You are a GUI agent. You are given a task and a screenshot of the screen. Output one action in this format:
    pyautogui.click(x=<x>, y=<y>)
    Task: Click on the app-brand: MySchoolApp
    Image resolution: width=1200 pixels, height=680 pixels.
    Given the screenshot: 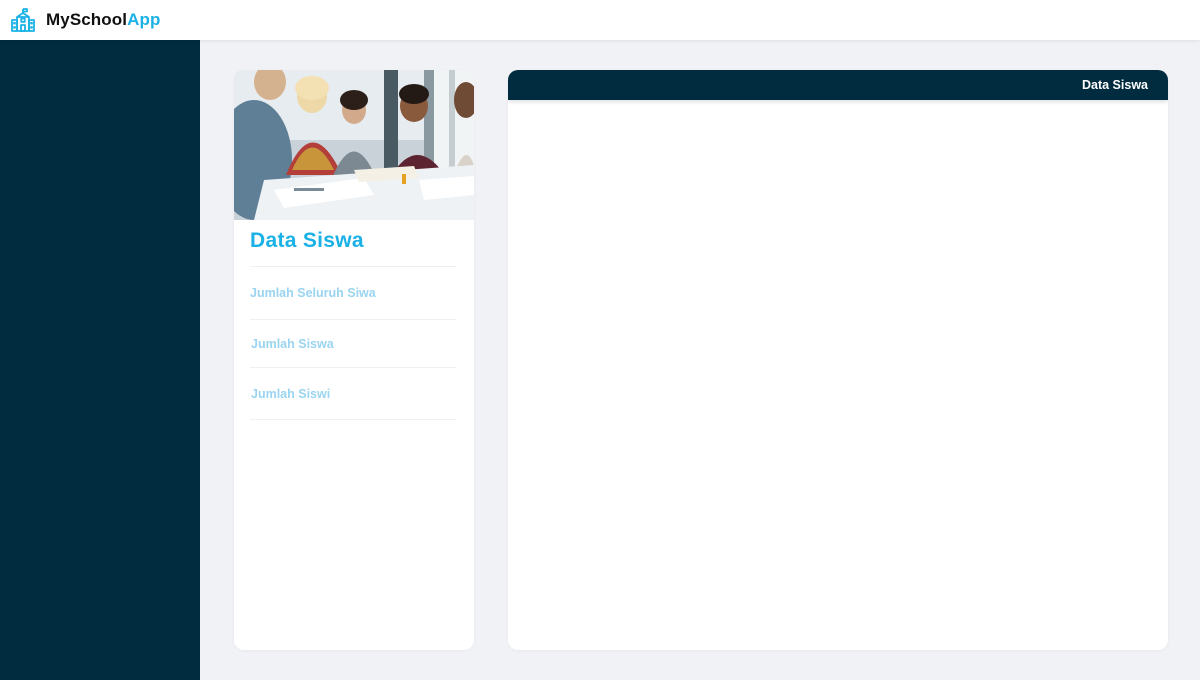 What is the action you would take?
    pyautogui.click(x=103, y=20)
    